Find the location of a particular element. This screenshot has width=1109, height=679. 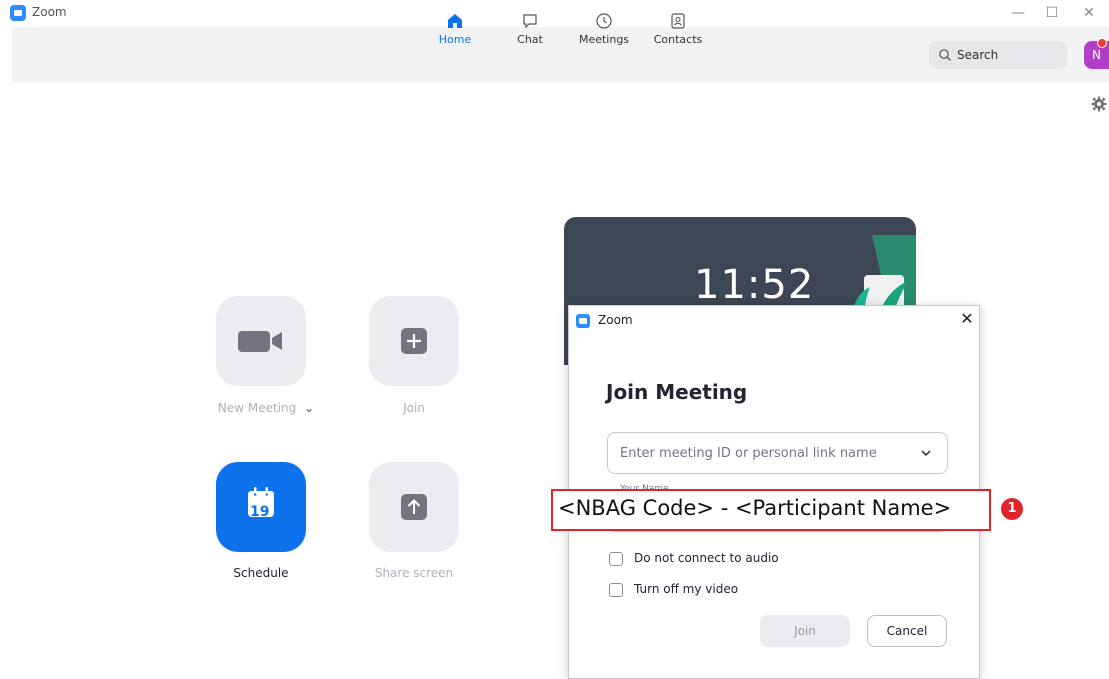

tab-meetings: Meetings is located at coordinates (604, 32).